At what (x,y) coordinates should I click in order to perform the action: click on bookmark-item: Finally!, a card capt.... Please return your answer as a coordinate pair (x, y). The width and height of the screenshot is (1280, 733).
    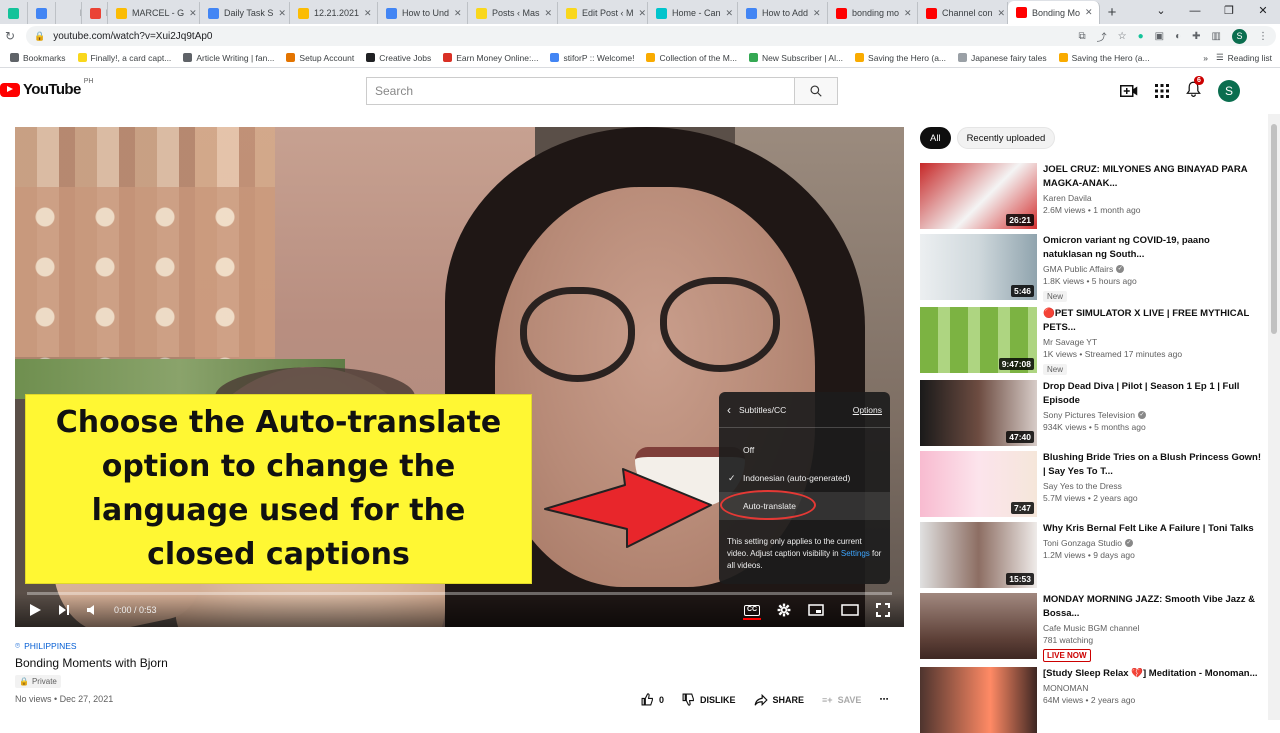
    Looking at the image, I should click on (125, 58).